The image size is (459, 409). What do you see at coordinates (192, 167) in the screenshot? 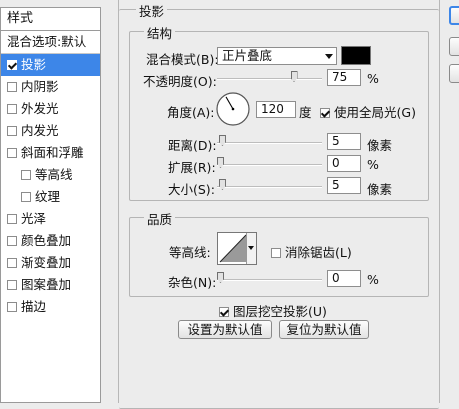
I see `spread-label: 扩展(R):` at bounding box center [192, 167].